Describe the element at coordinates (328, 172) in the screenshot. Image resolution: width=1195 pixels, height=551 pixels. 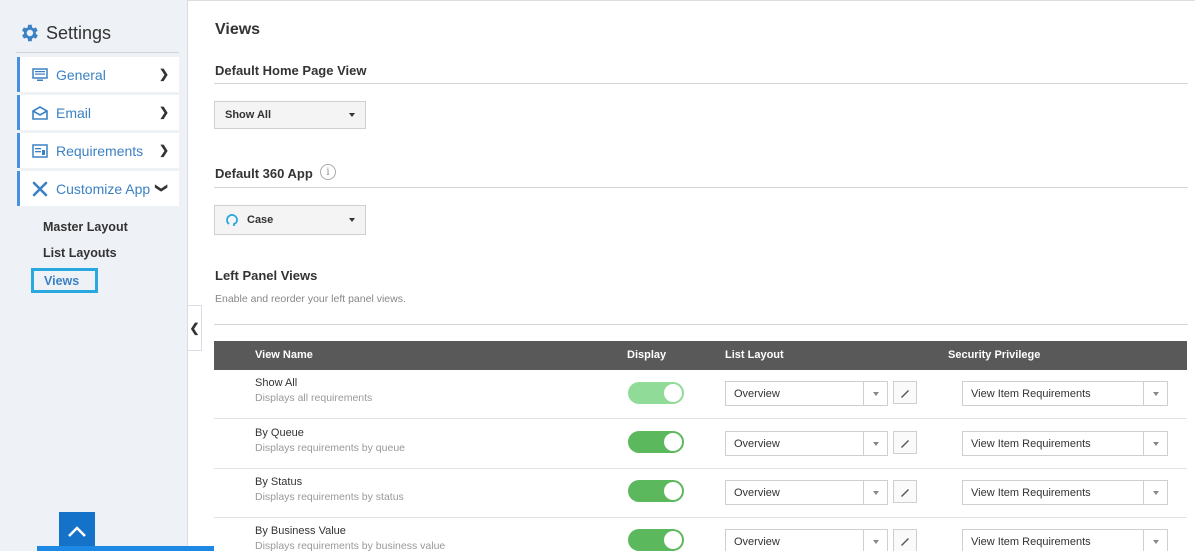
I see `info-icon: i` at that location.